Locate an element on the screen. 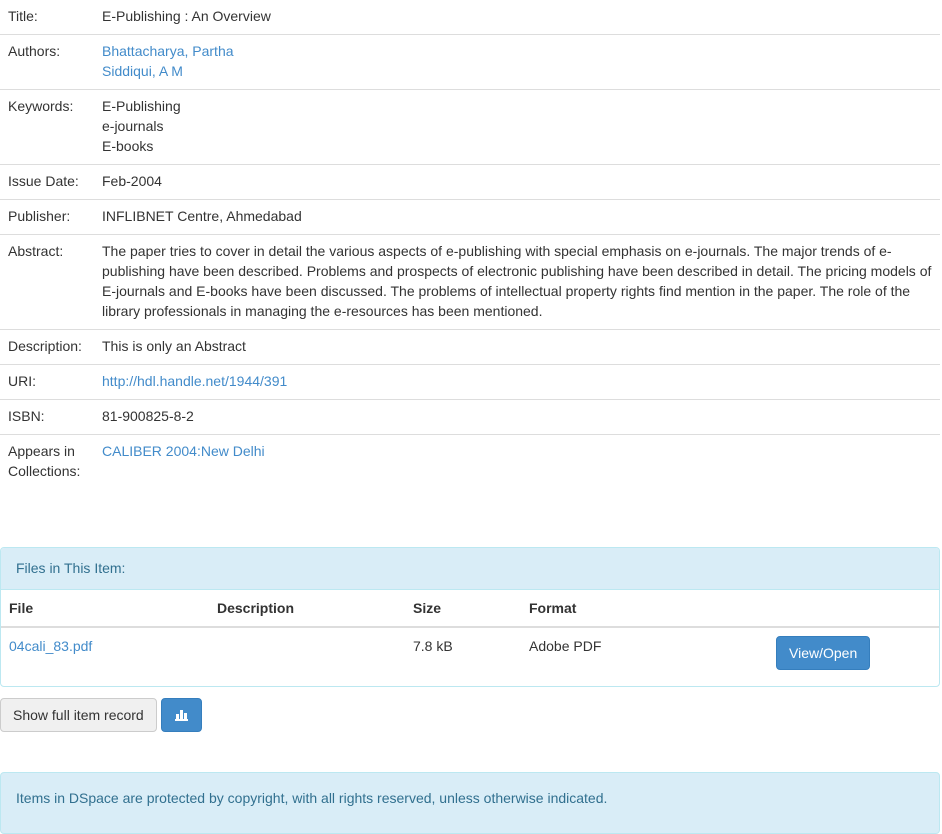  file-description is located at coordinates (307, 656).